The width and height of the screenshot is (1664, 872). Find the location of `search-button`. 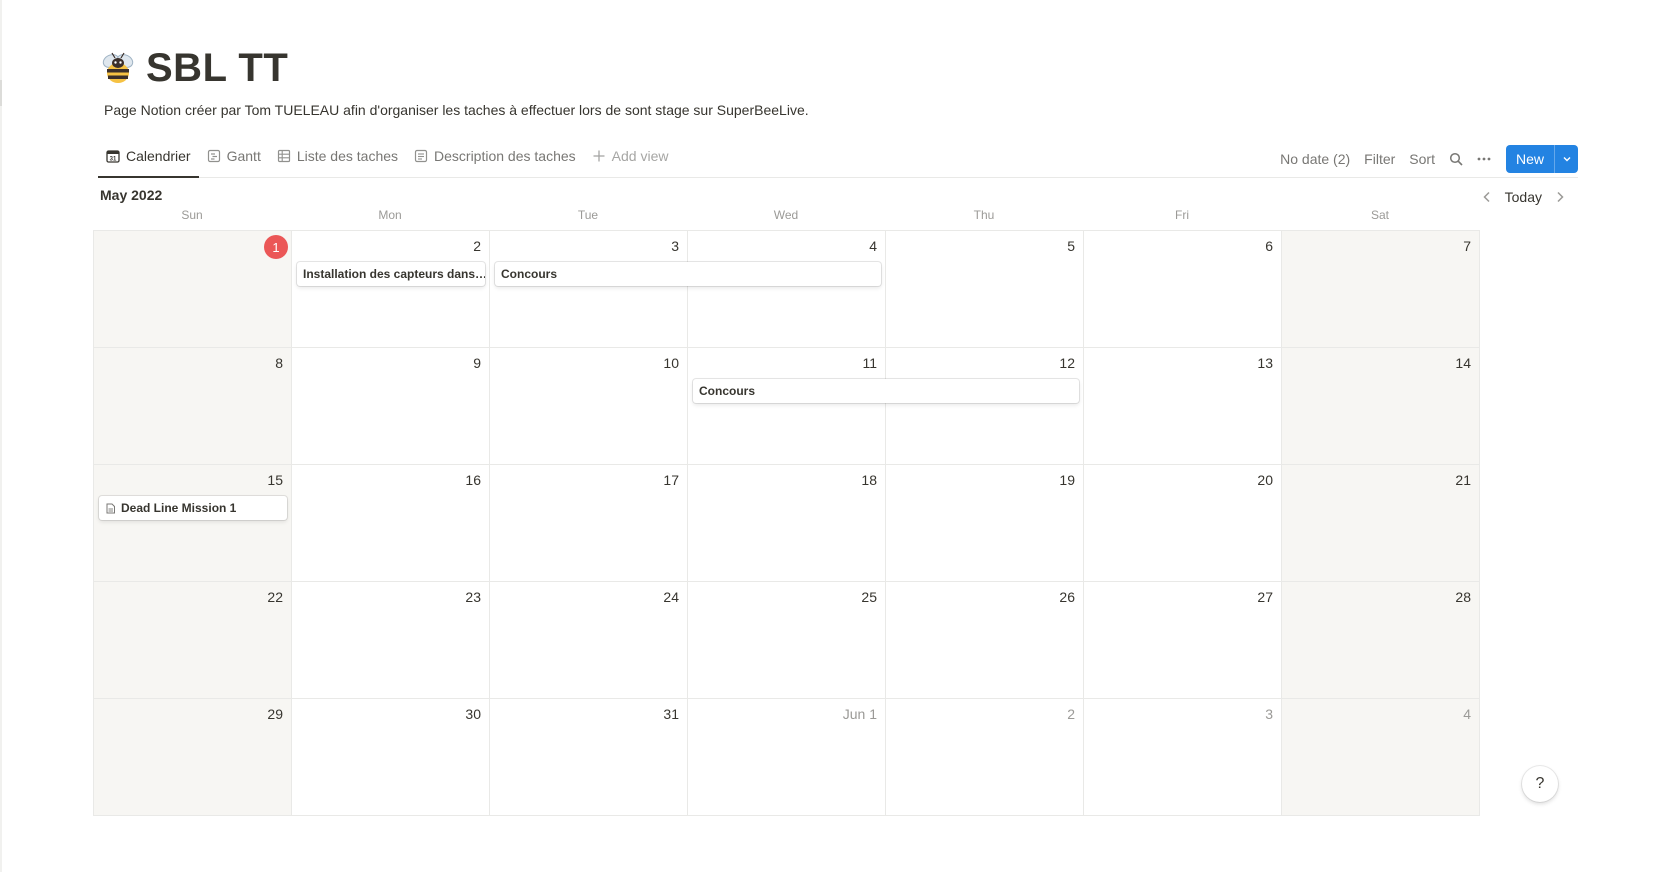

search-button is located at coordinates (1456, 159).